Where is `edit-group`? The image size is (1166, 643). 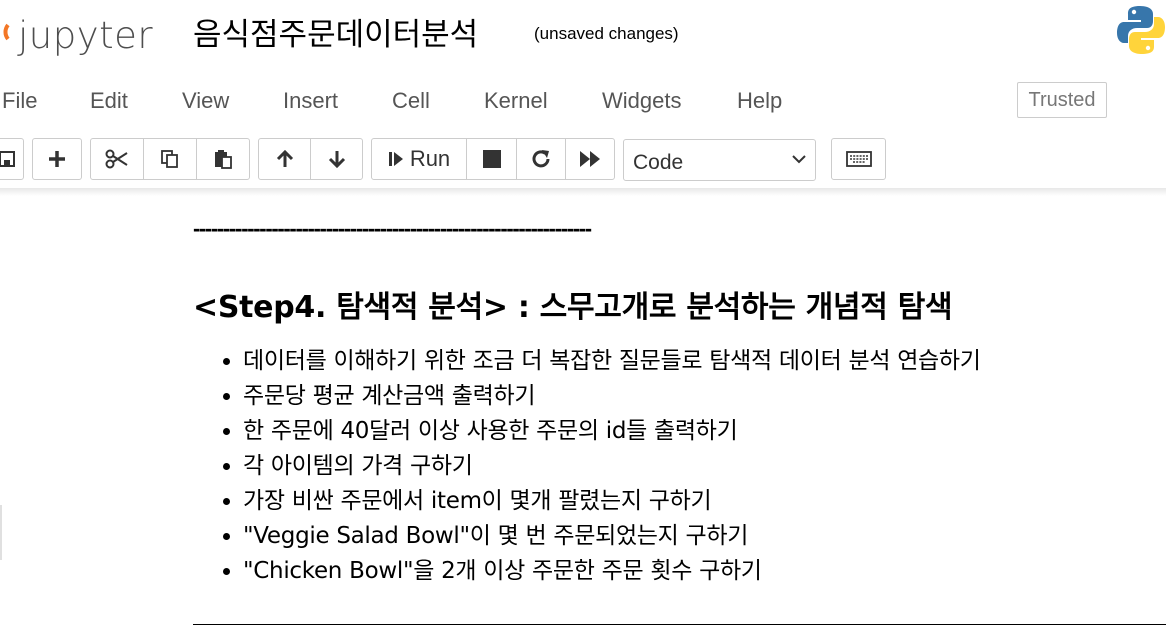 edit-group is located at coordinates (170, 159).